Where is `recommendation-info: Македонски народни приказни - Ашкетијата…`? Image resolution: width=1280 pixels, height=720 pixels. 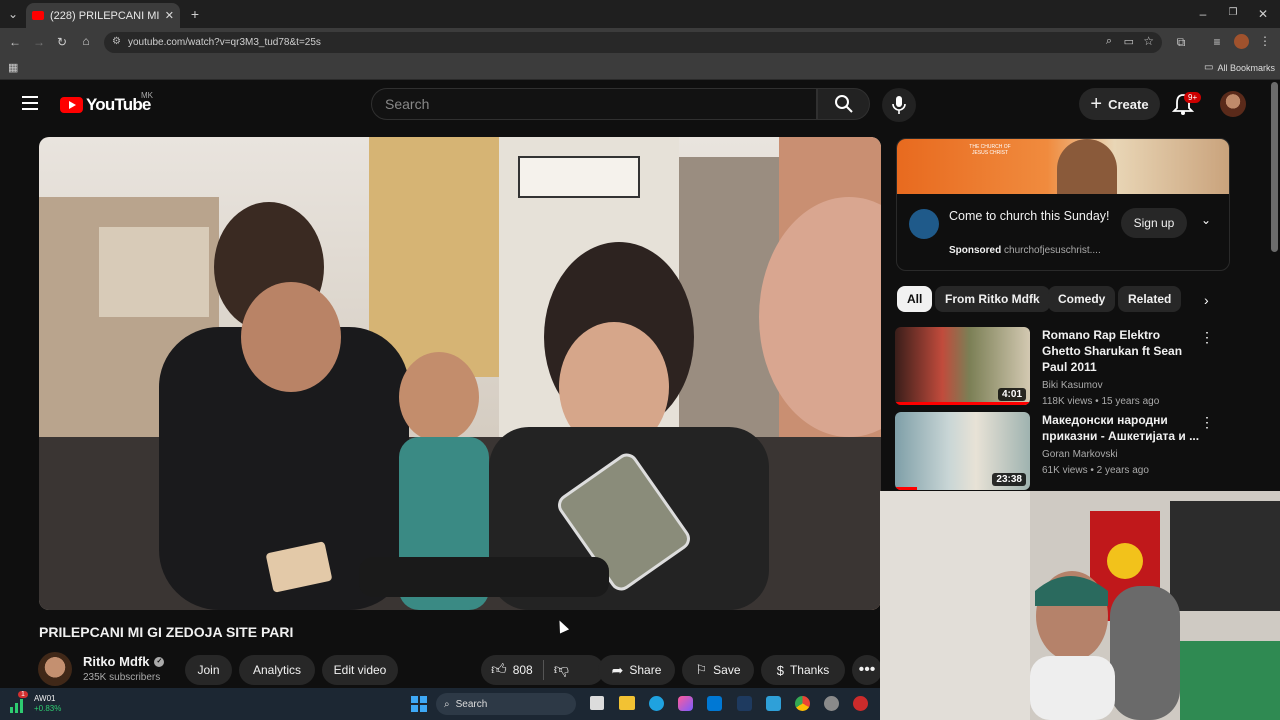
recommendation-info: Македонски народни приказни - Ашкетијата… is located at coordinates (1115, 451).